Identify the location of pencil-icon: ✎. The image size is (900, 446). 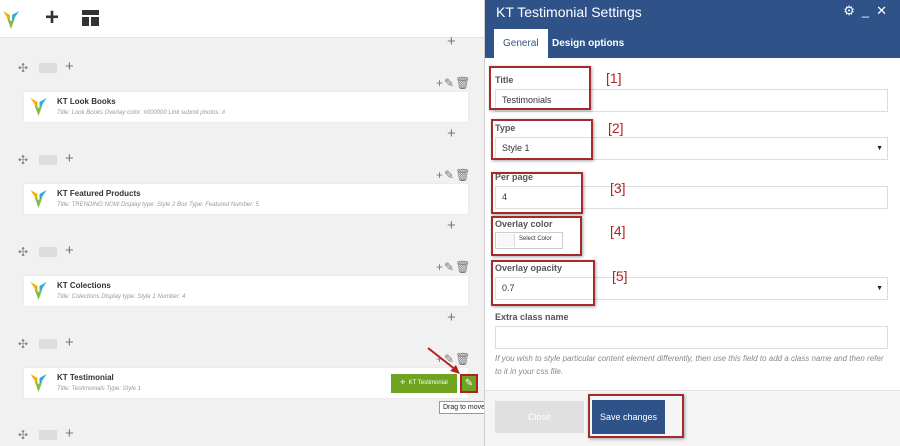
(469, 383).